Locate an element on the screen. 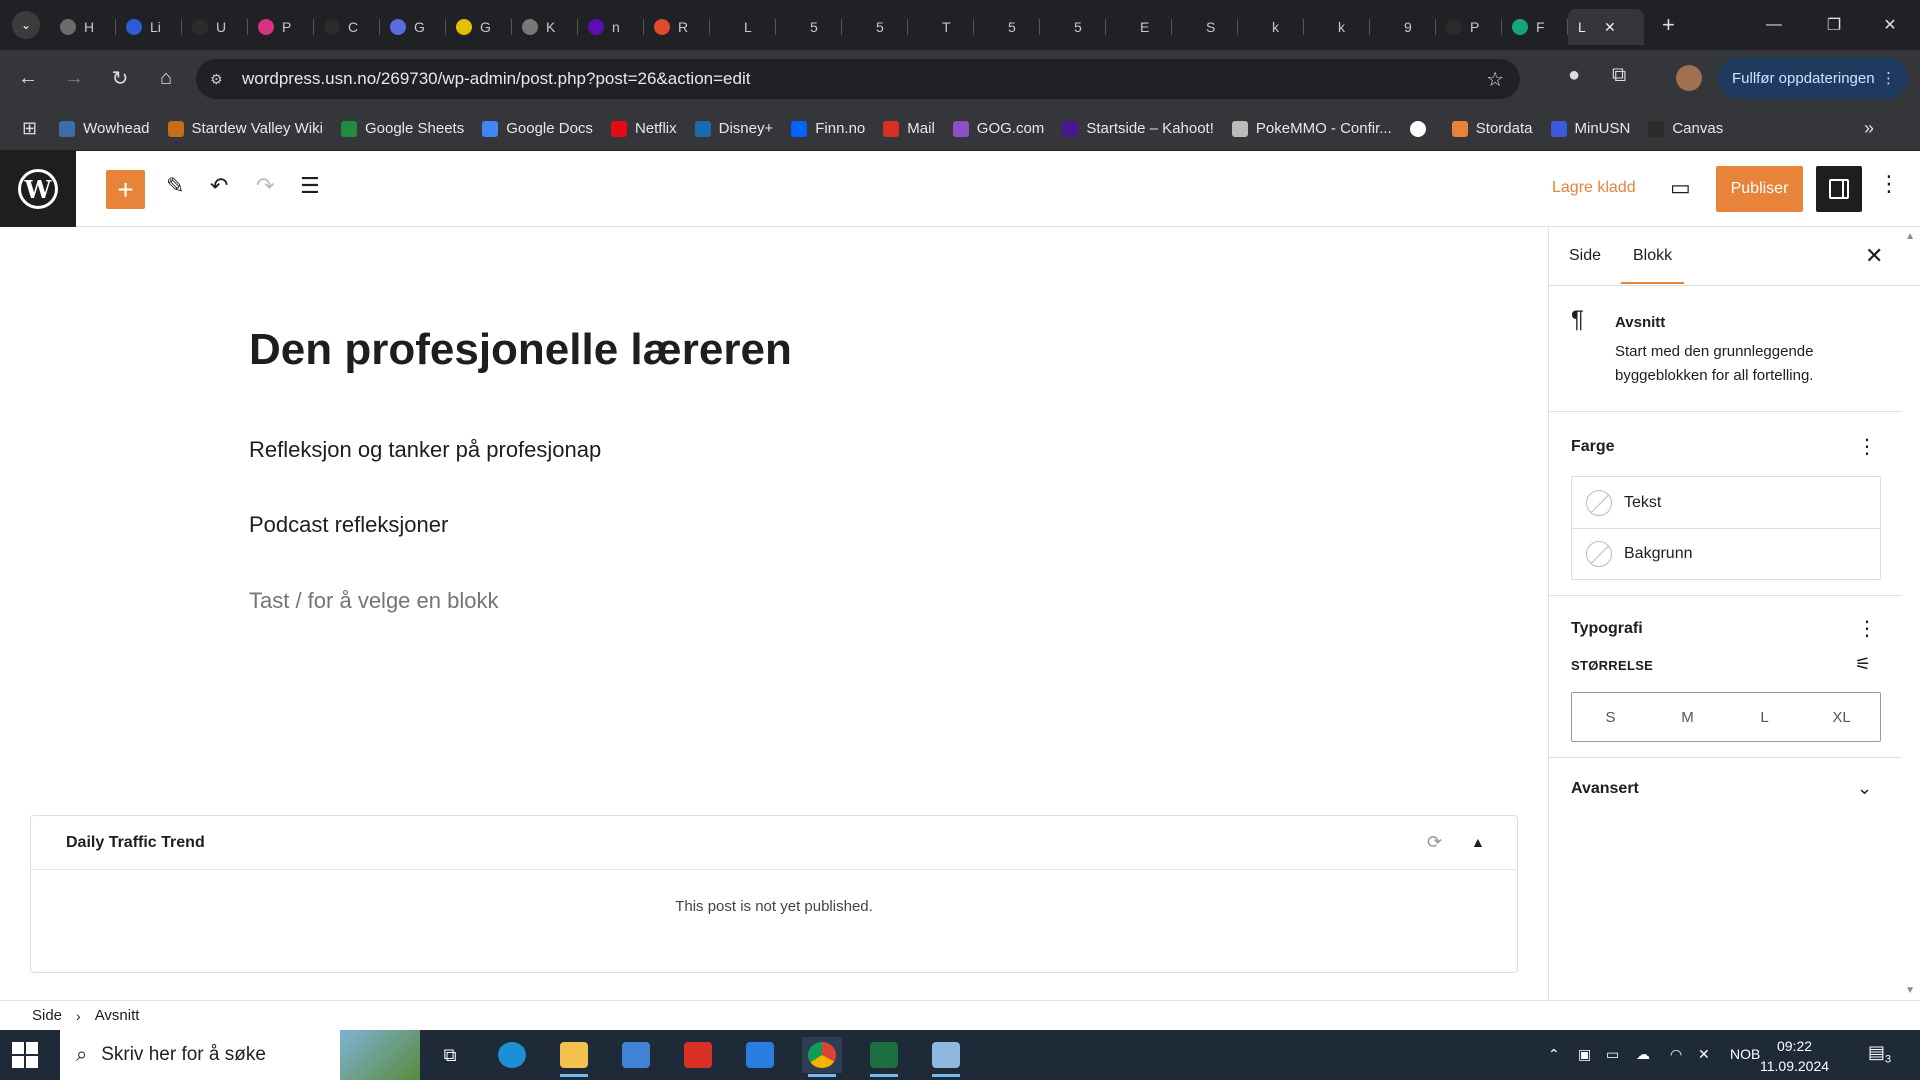 The height and width of the screenshot is (1080, 1920). breadcrumb-current: Avsnitt is located at coordinates (117, 1015).